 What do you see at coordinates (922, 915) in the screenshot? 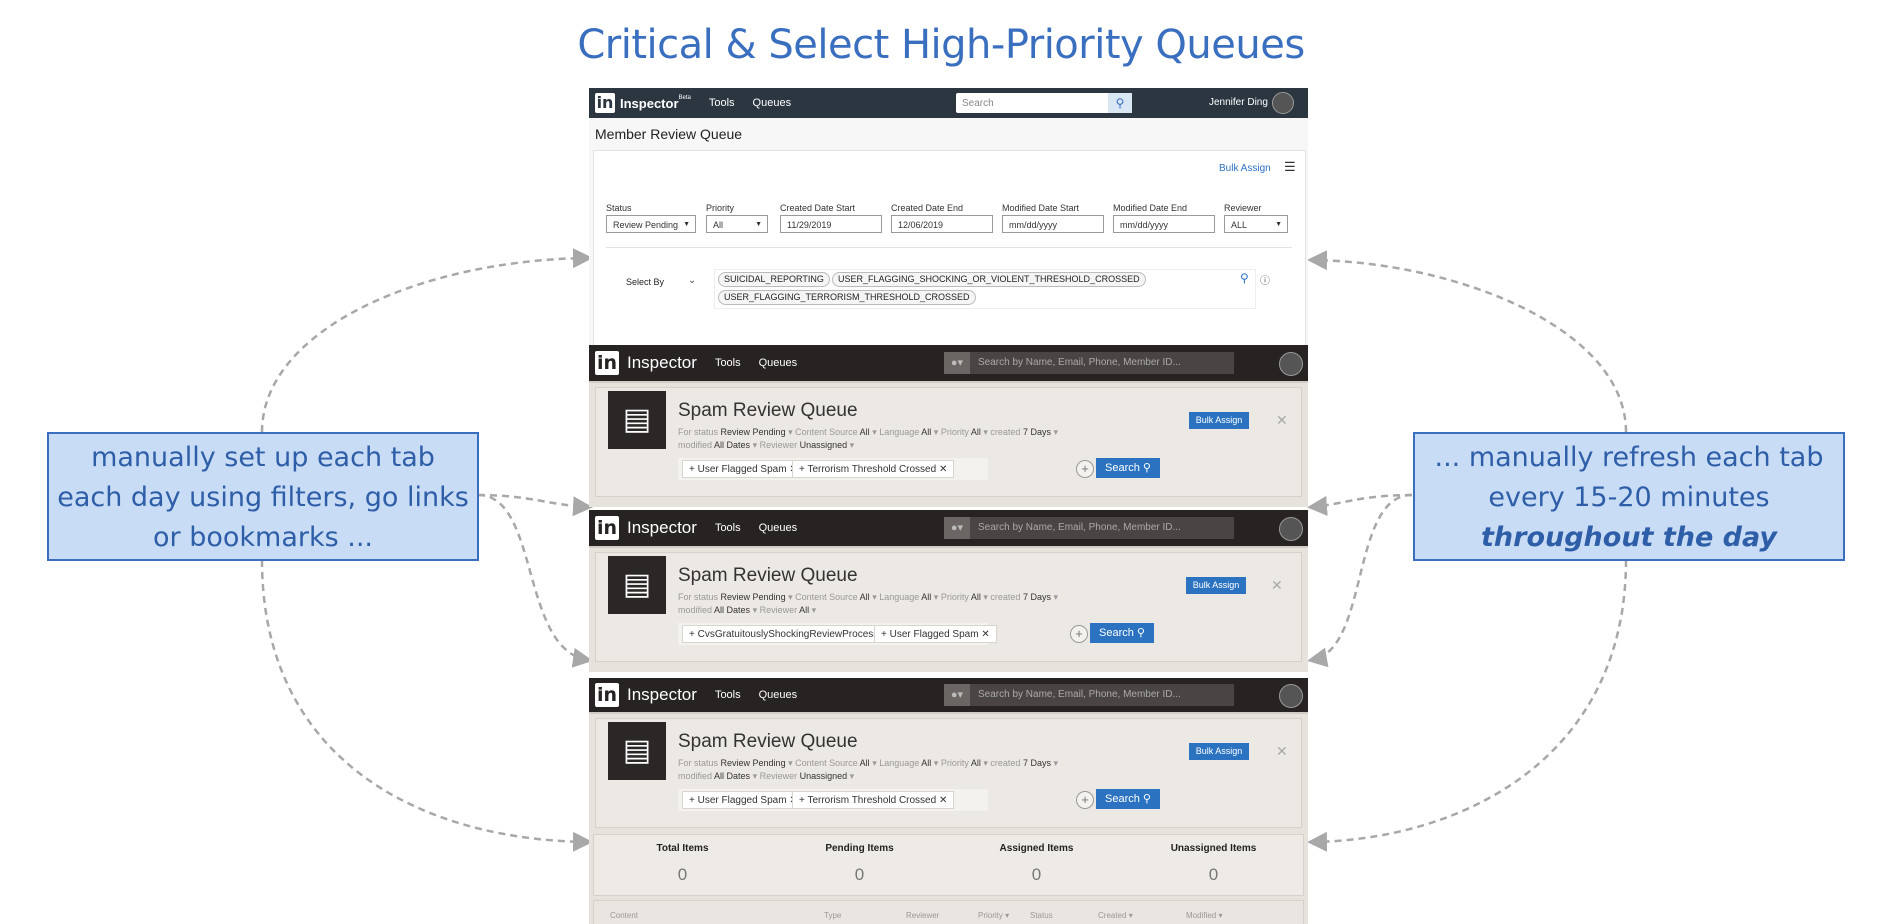
I see `col-reviewer: Reviewer` at bounding box center [922, 915].